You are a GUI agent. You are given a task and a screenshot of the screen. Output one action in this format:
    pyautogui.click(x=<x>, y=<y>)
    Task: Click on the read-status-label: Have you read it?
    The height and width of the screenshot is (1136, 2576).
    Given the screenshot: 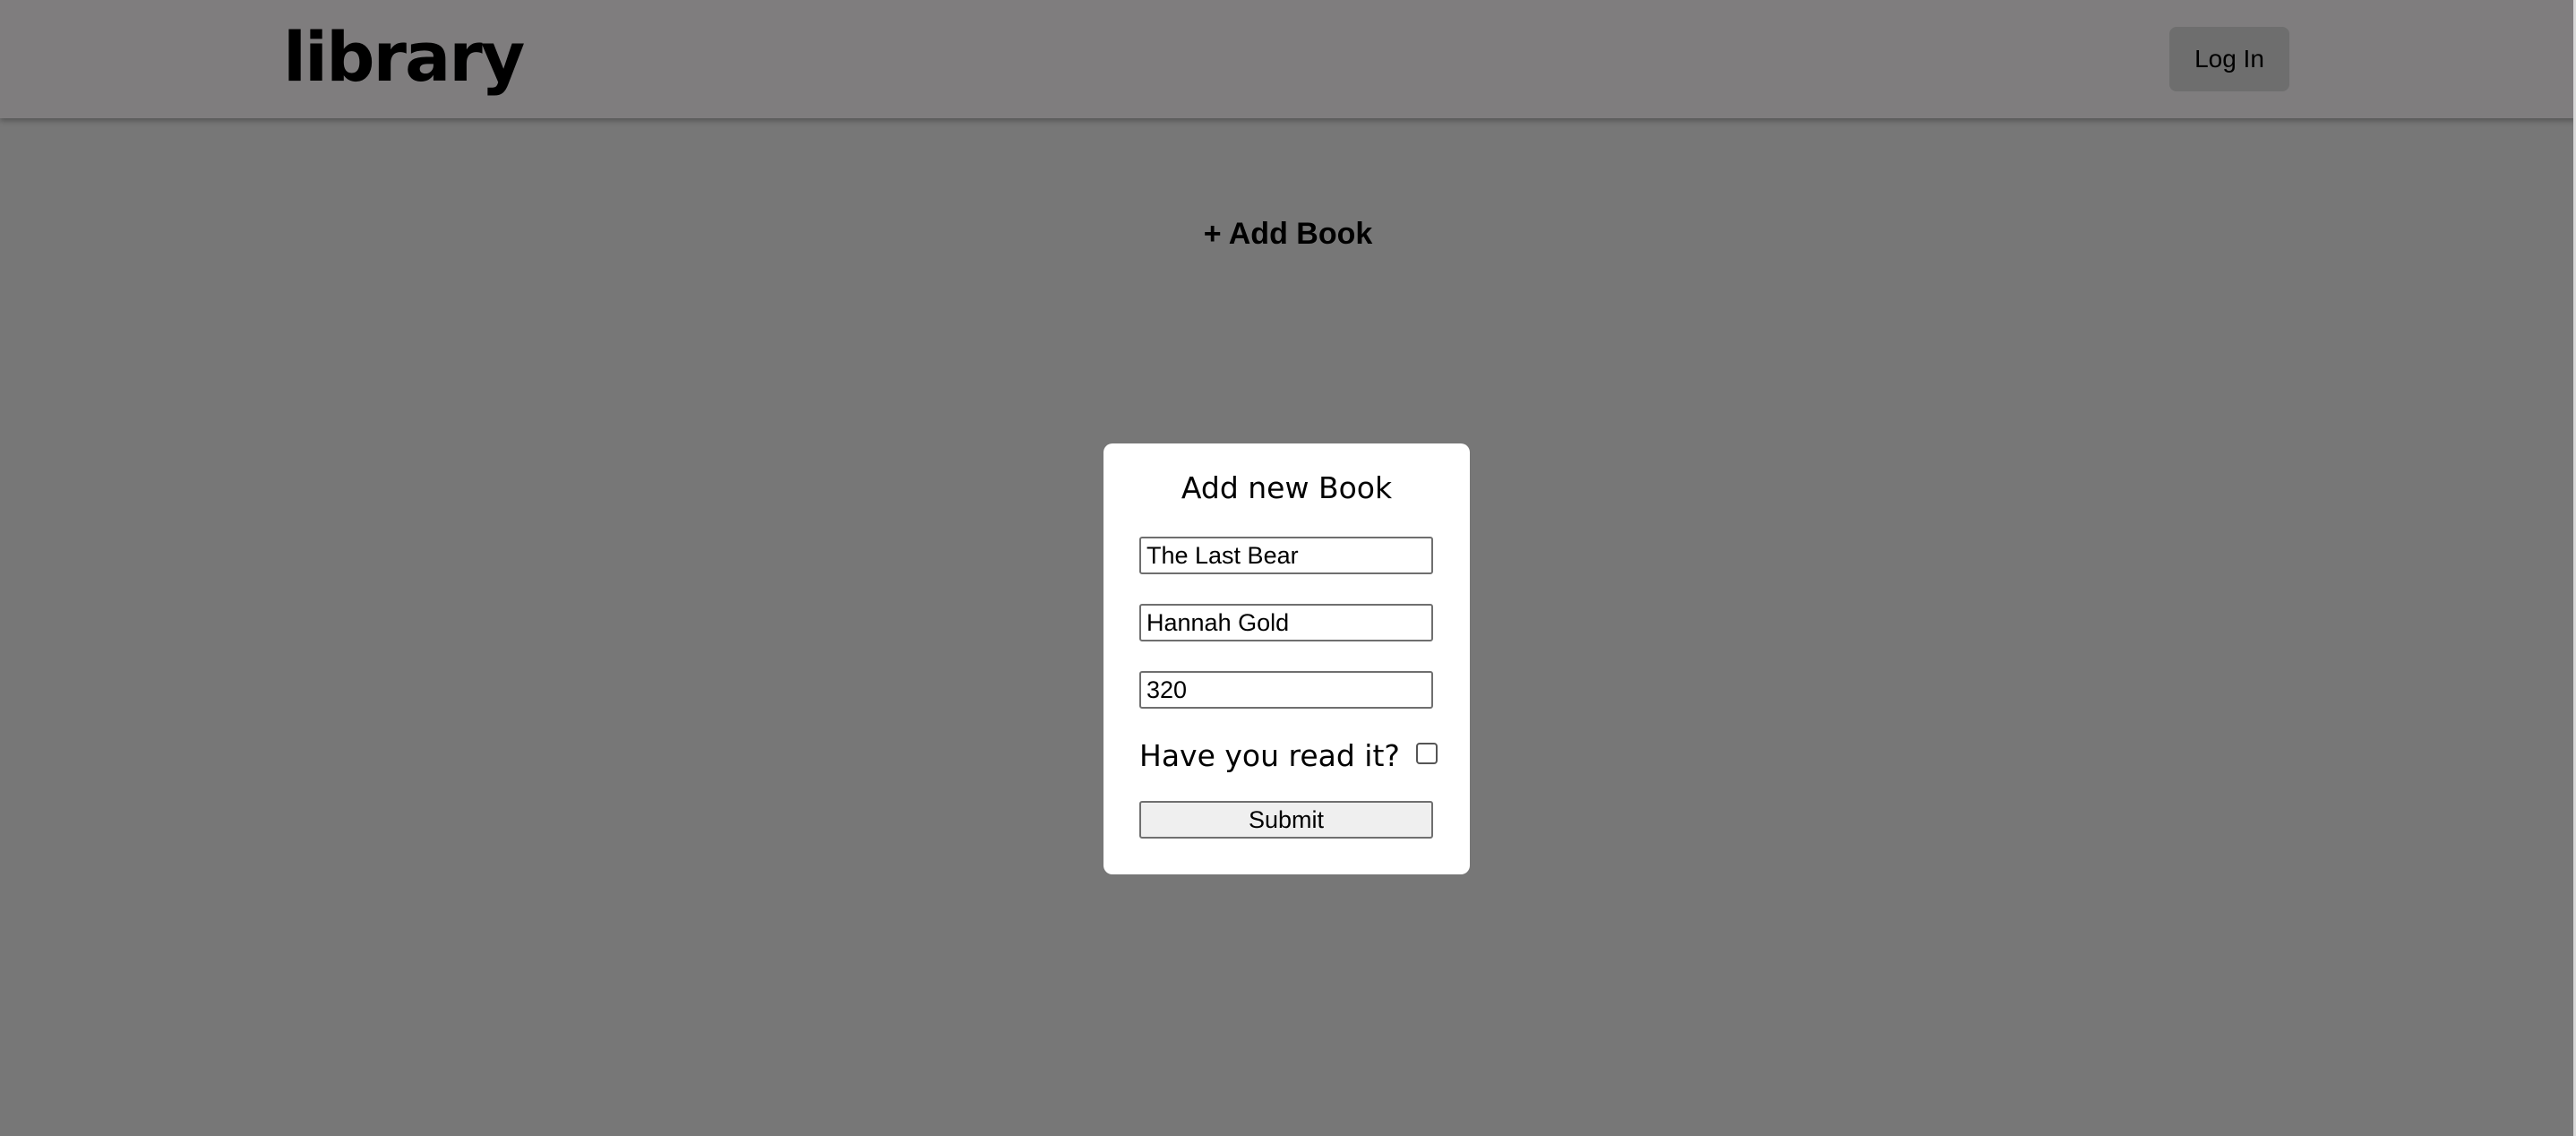 What is the action you would take?
    pyautogui.click(x=1269, y=755)
    